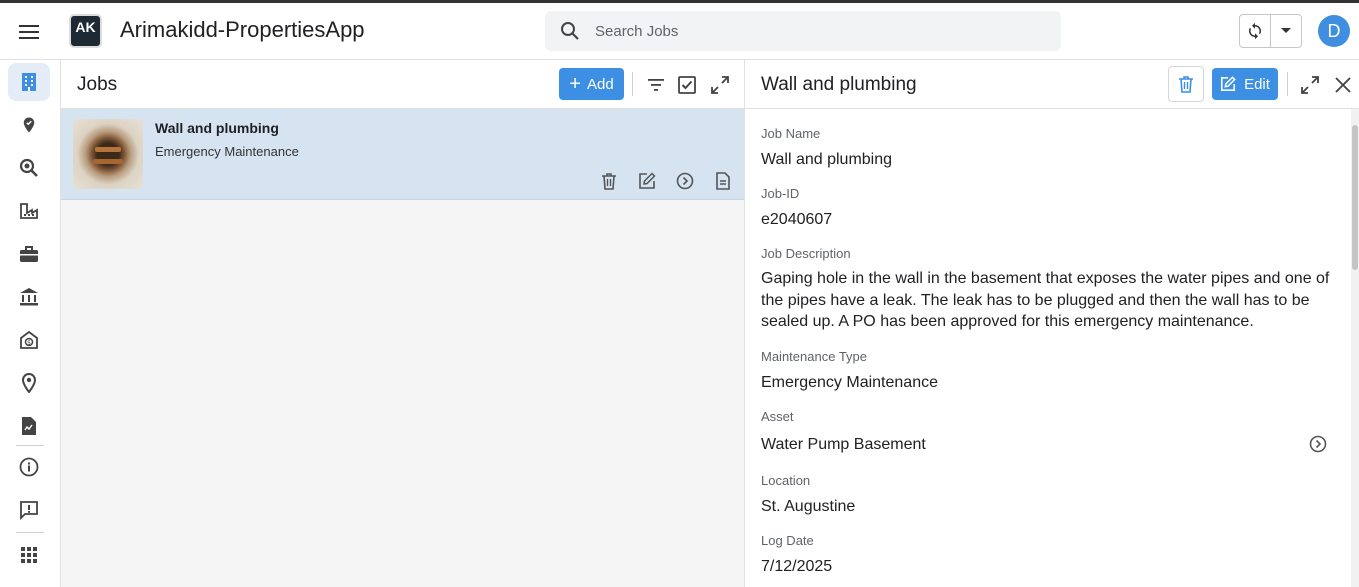 This screenshot has width=1359, height=587. What do you see at coordinates (600, 84) in the screenshot?
I see `add-button-label: Add` at bounding box center [600, 84].